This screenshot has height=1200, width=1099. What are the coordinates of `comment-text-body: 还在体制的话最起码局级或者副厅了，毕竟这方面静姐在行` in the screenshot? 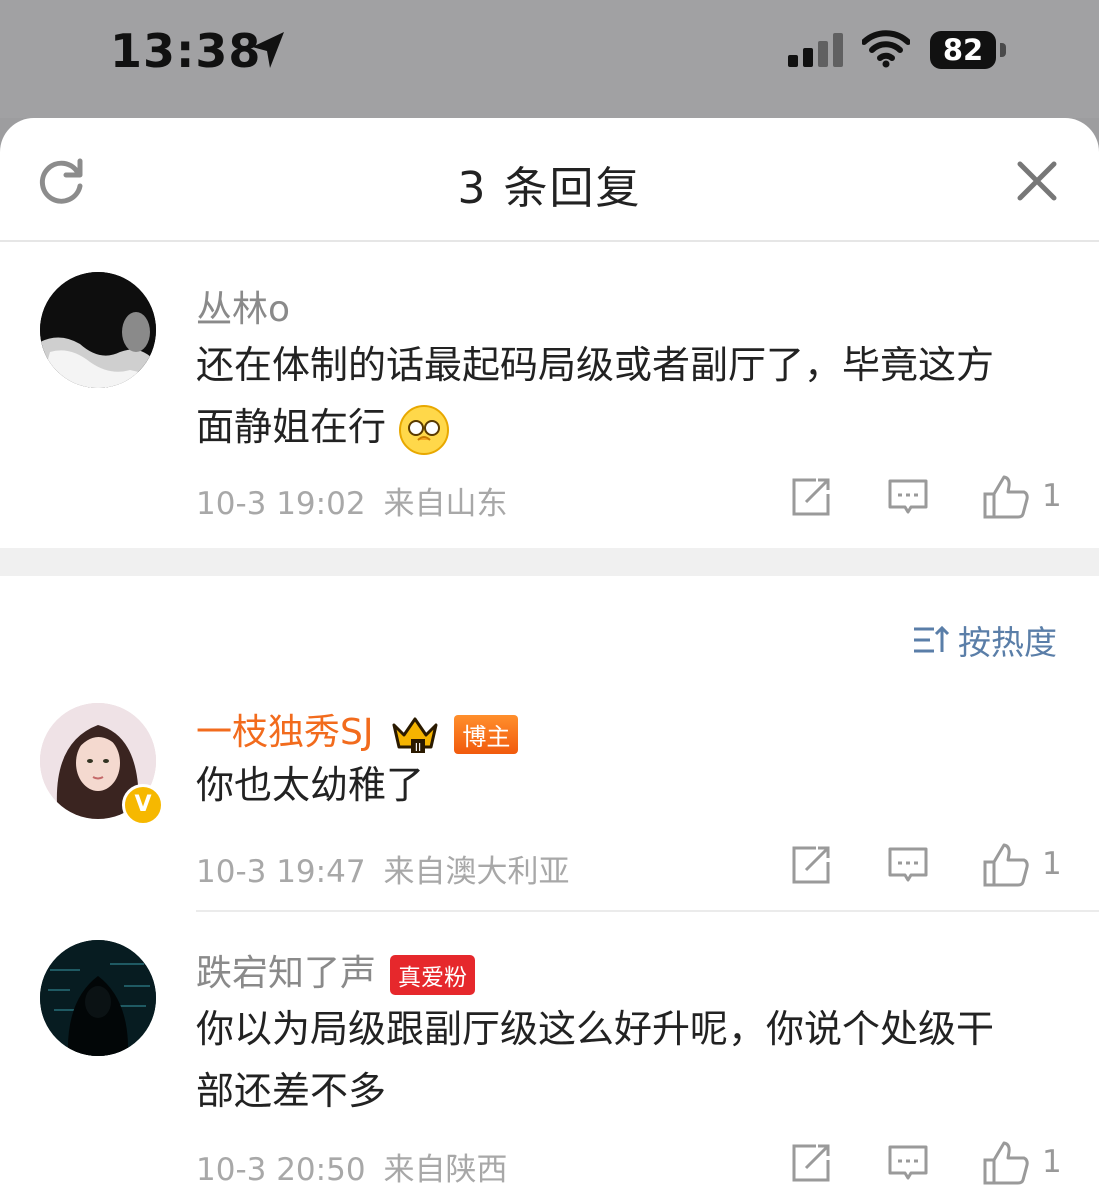 It's located at (595, 396).